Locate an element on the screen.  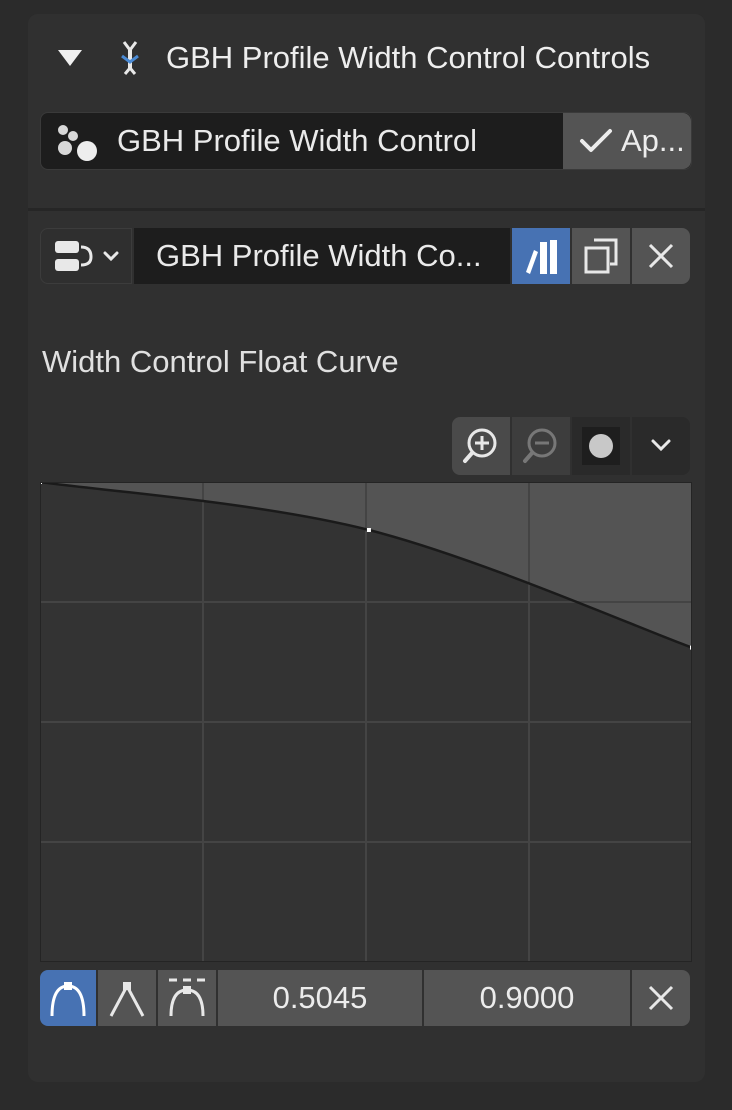
chevron-down-icon is located at coordinates (661, 445).